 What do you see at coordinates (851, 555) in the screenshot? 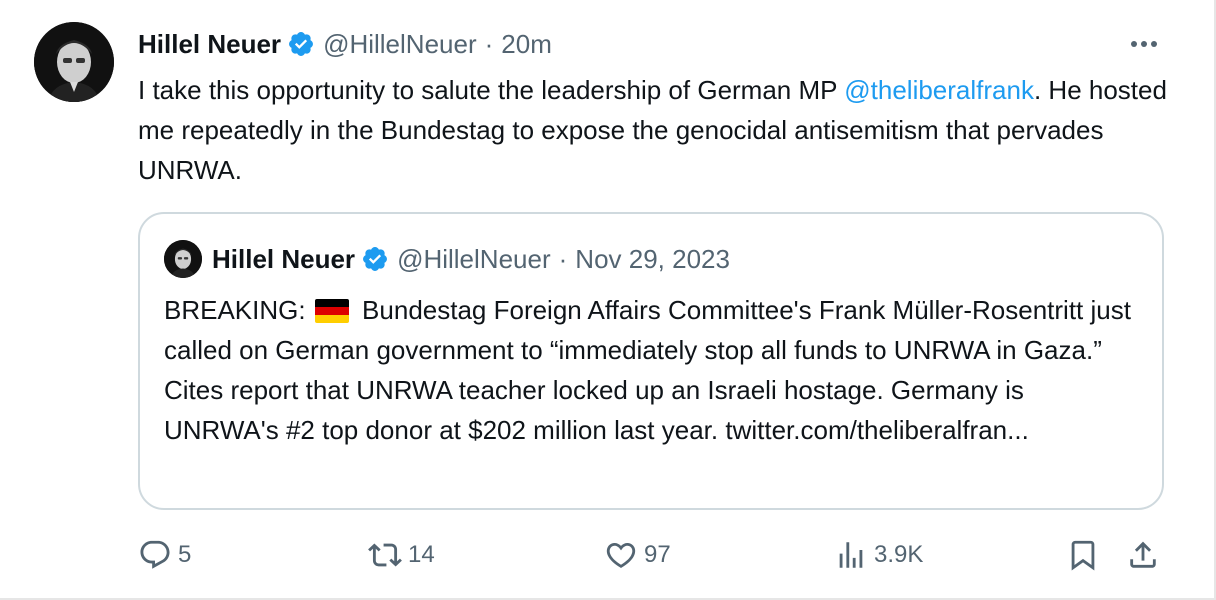
I see `views-icon` at bounding box center [851, 555].